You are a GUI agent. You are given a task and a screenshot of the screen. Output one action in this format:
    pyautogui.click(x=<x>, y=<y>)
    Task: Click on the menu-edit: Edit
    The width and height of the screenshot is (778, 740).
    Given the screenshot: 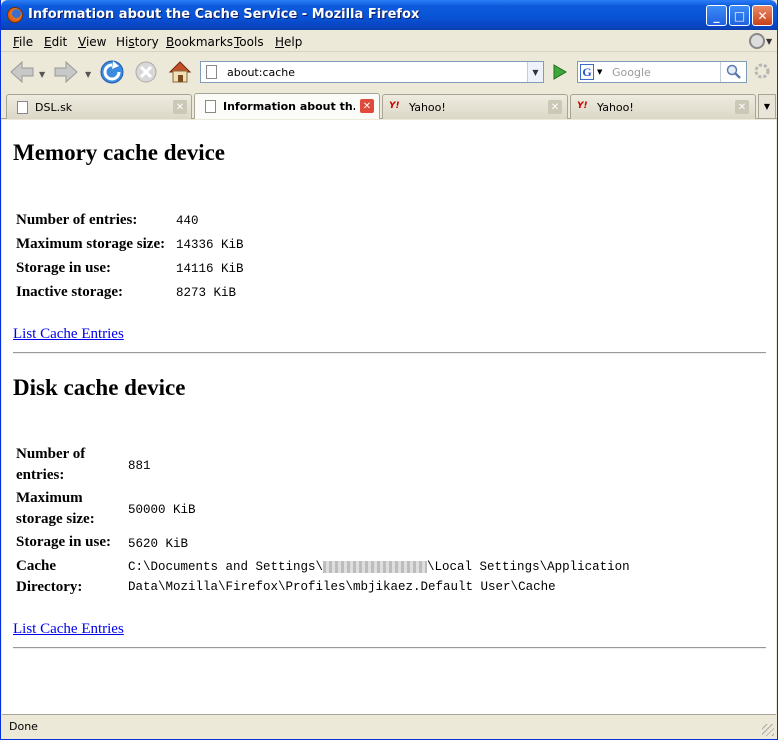 What is the action you would take?
    pyautogui.click(x=55, y=42)
    